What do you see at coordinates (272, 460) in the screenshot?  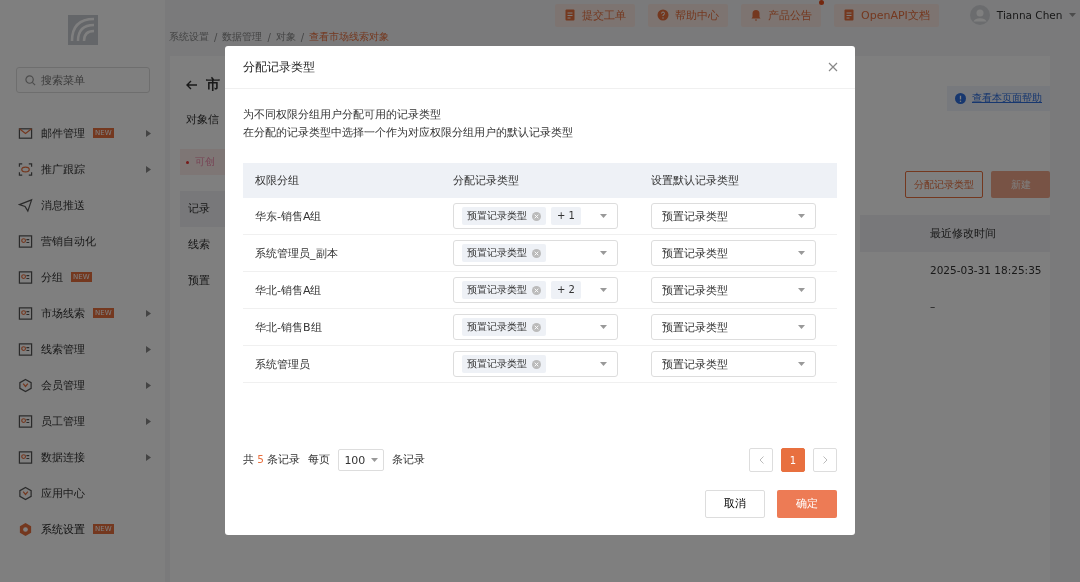 I see `total-count: 共 5 条记录` at bounding box center [272, 460].